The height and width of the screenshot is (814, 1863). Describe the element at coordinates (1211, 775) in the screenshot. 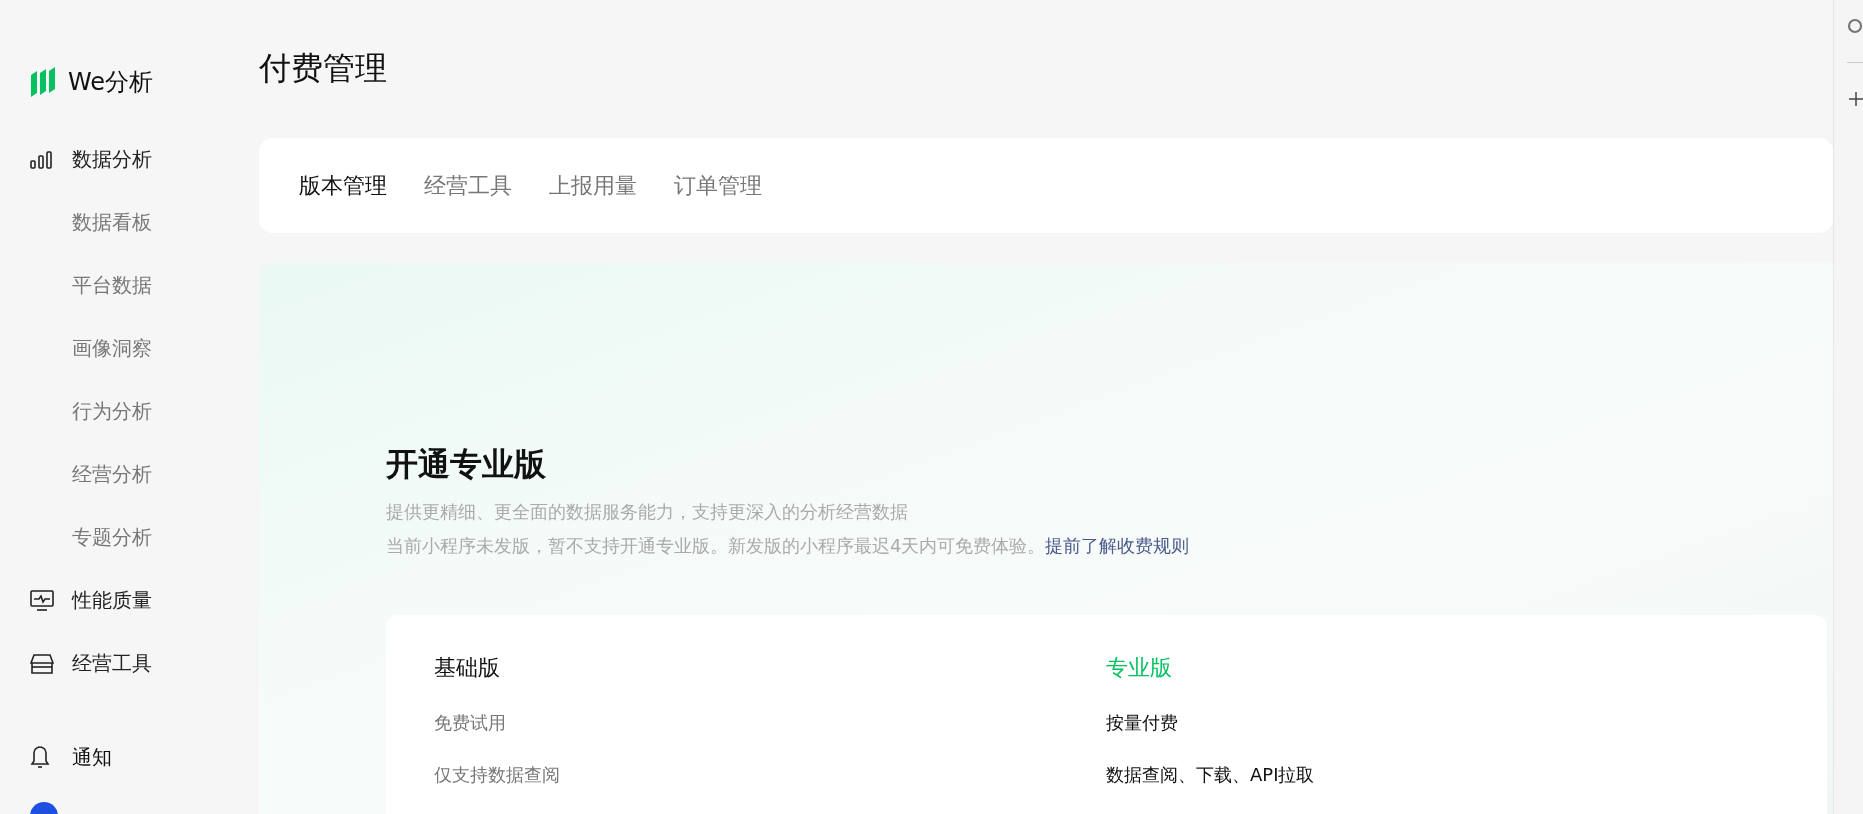

I see `plan-feature: 数据查阅、下载、API拉取` at that location.